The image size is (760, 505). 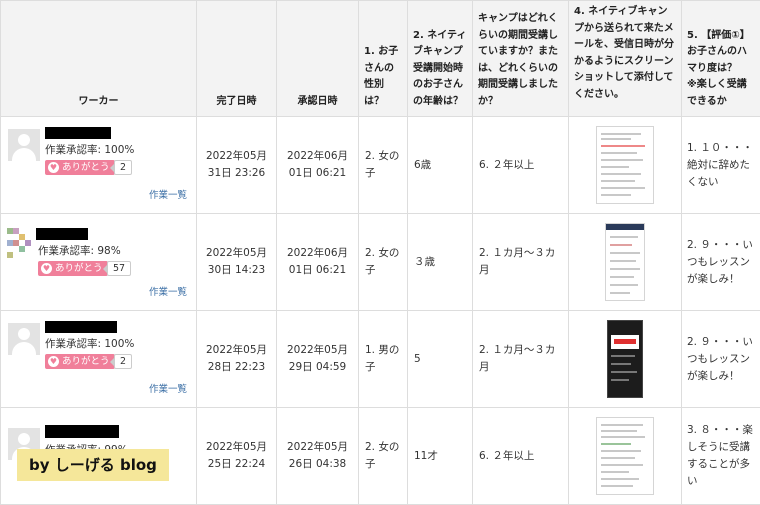 I want to click on approved-at-cell: 2022年05月26日 04:38, so click(x=318, y=456).